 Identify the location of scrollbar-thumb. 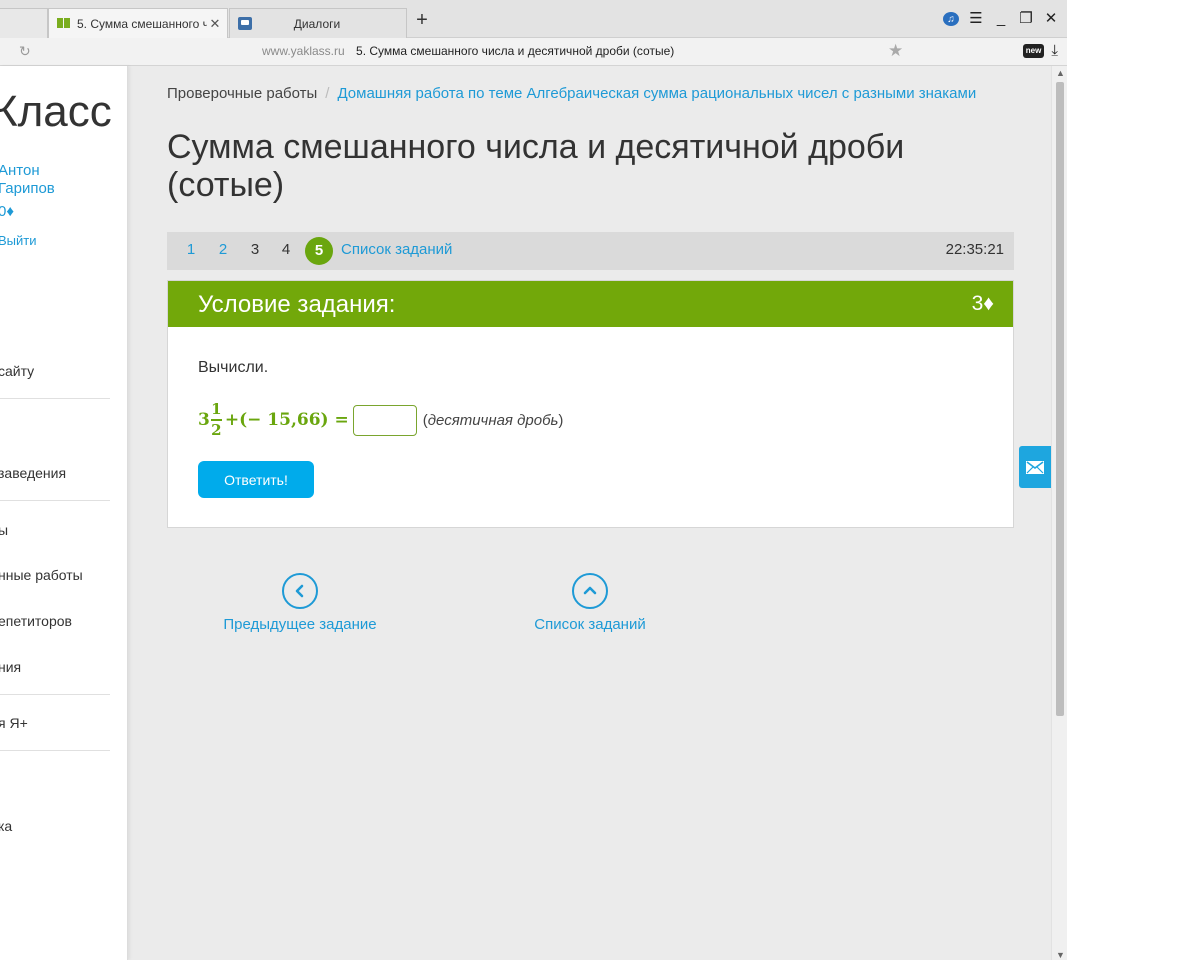
(1060, 399).